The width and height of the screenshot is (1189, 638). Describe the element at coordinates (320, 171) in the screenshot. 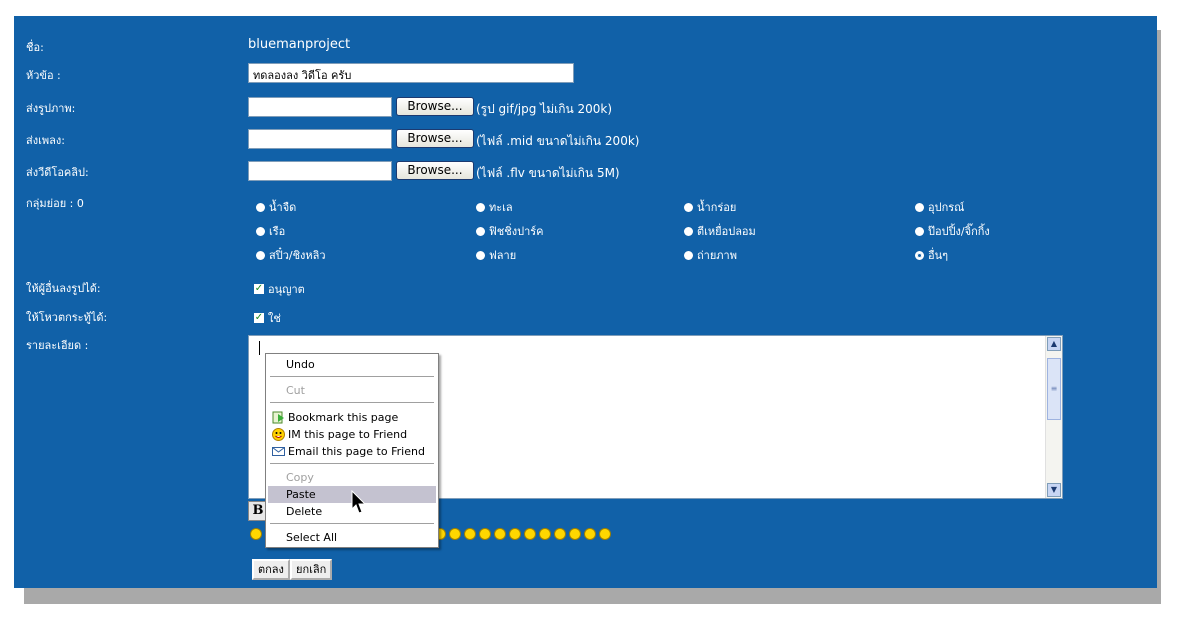

I see `video-file-input` at that location.